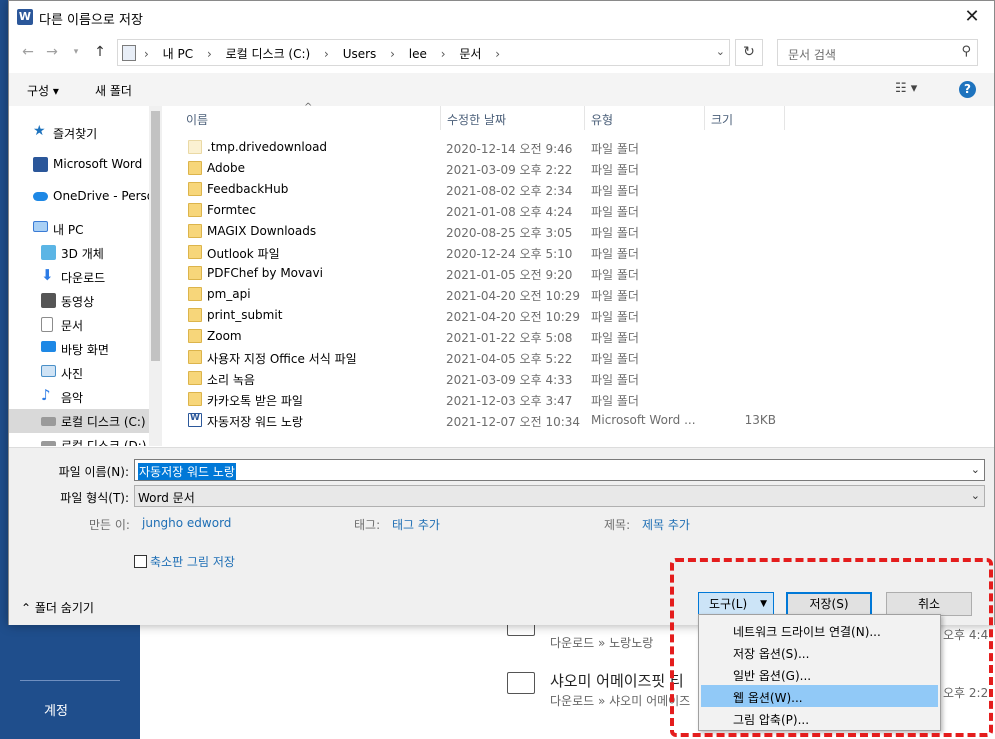 This screenshot has height=739, width=995. I want to click on search-box: 문서 검색 ⚲, so click(877, 52).